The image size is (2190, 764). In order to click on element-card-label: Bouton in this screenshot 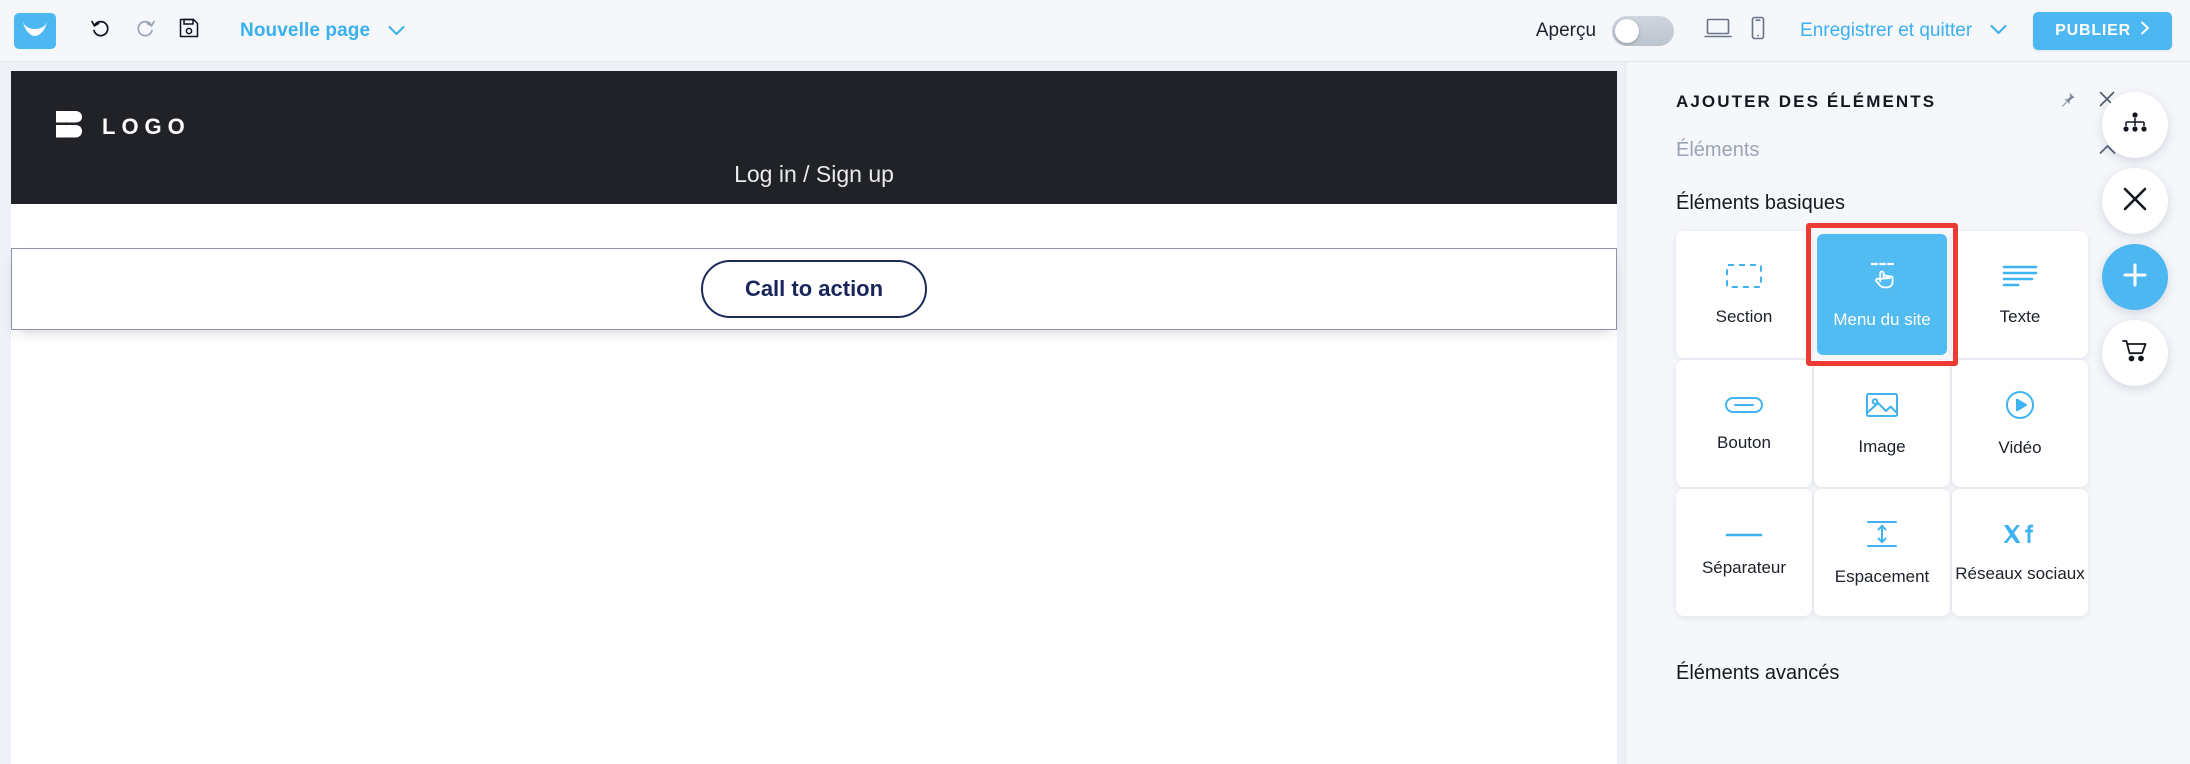, I will do `click(1744, 442)`.